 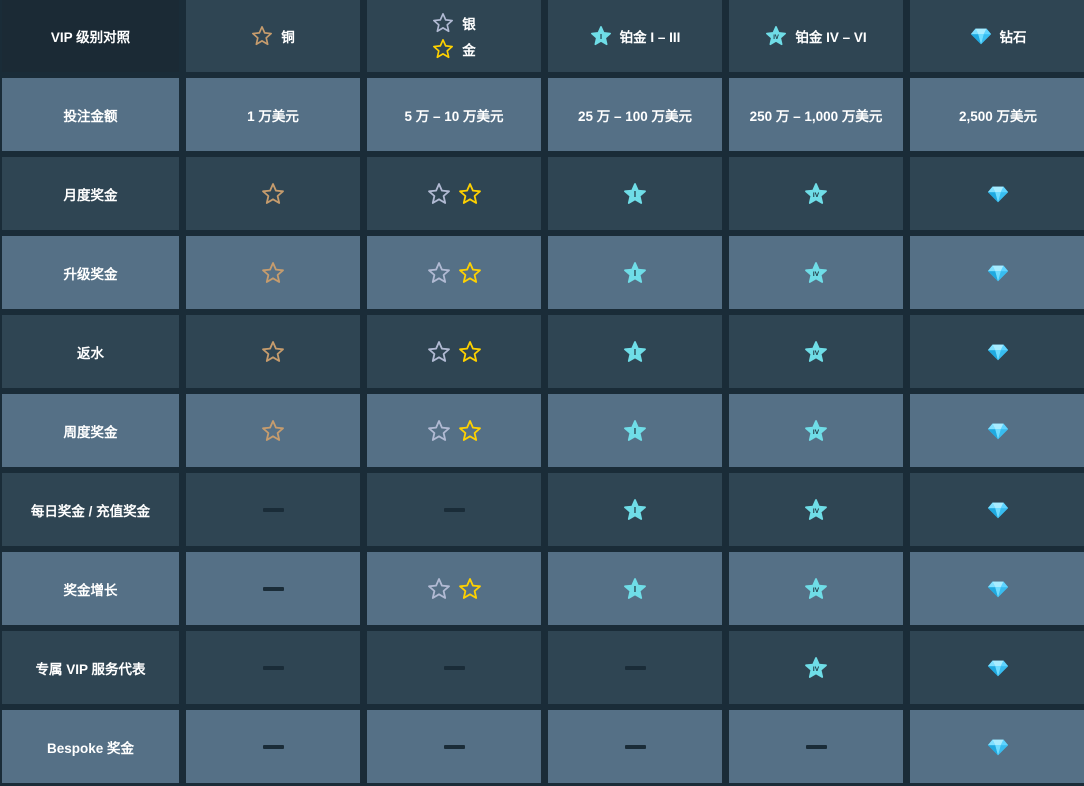 What do you see at coordinates (635, 116) in the screenshot?
I see `cell-value-text: 25 万 – 100 万美元` at bounding box center [635, 116].